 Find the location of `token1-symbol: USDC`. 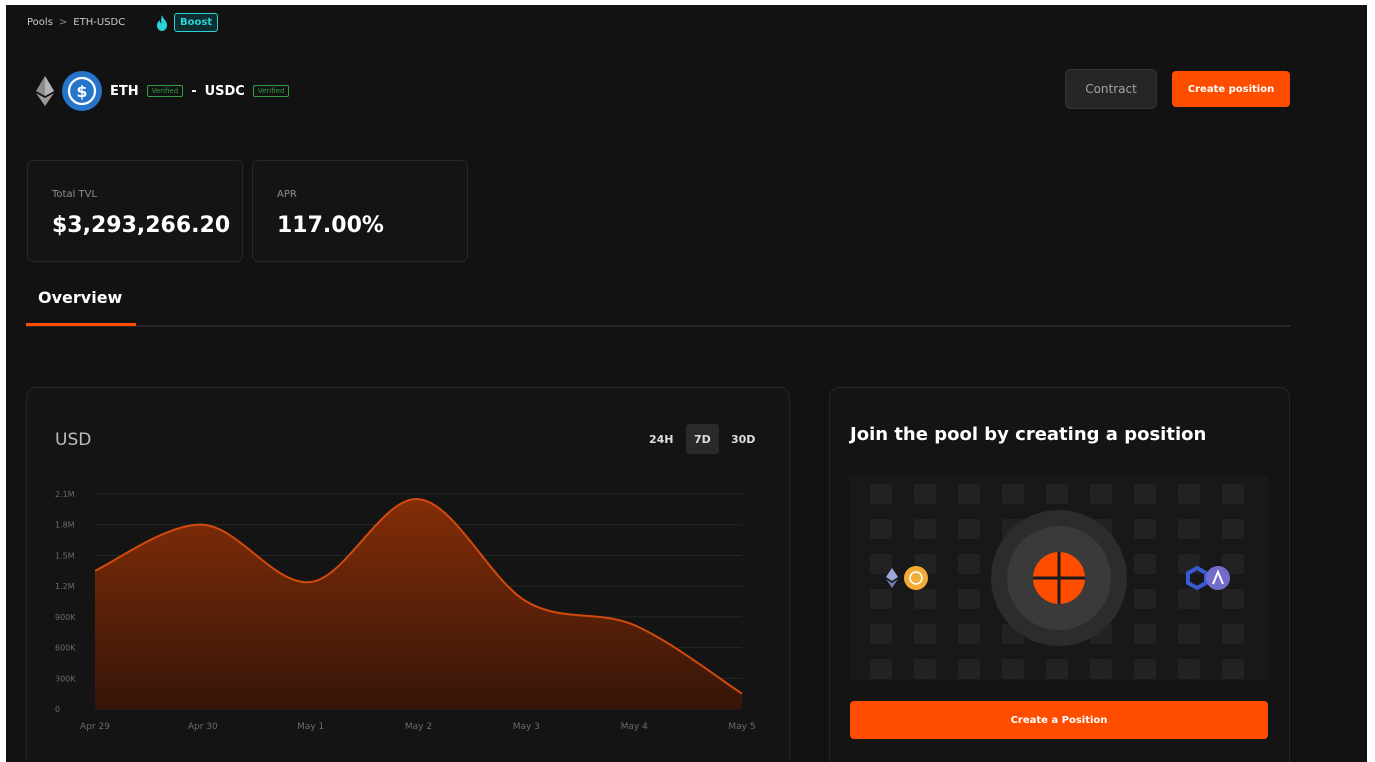

token1-symbol: USDC is located at coordinates (224, 91).